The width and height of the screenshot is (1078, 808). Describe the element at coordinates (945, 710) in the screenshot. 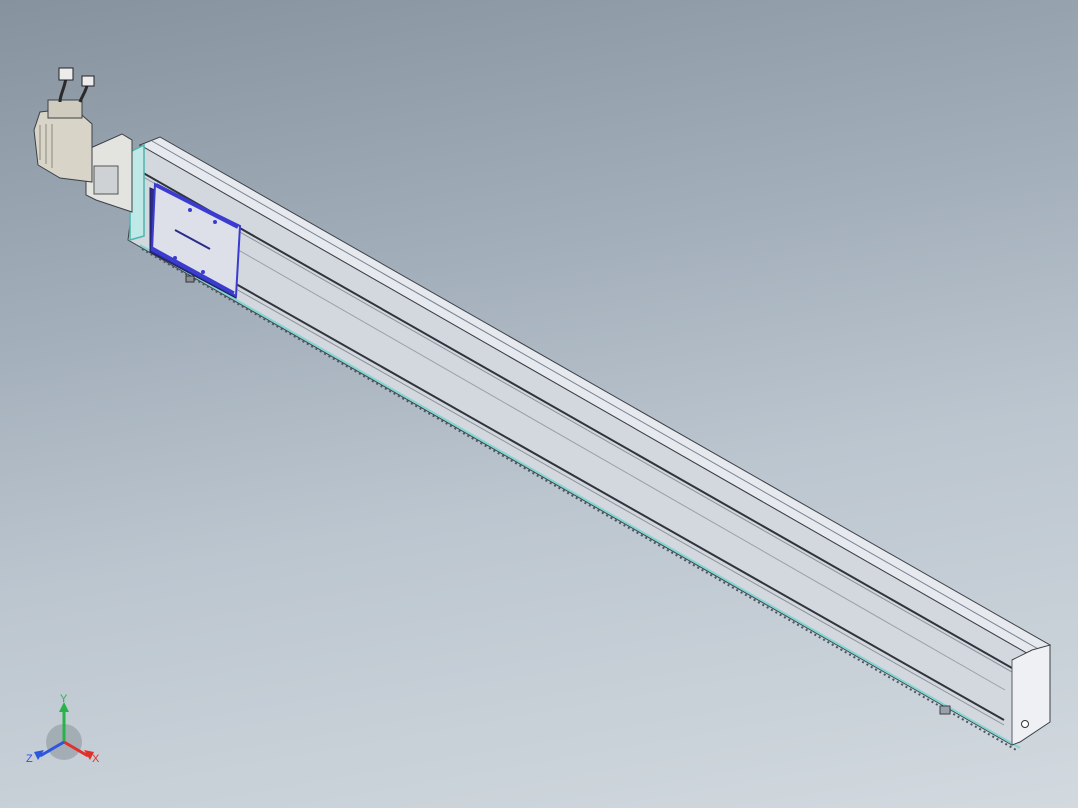

I see `end-bracket` at that location.